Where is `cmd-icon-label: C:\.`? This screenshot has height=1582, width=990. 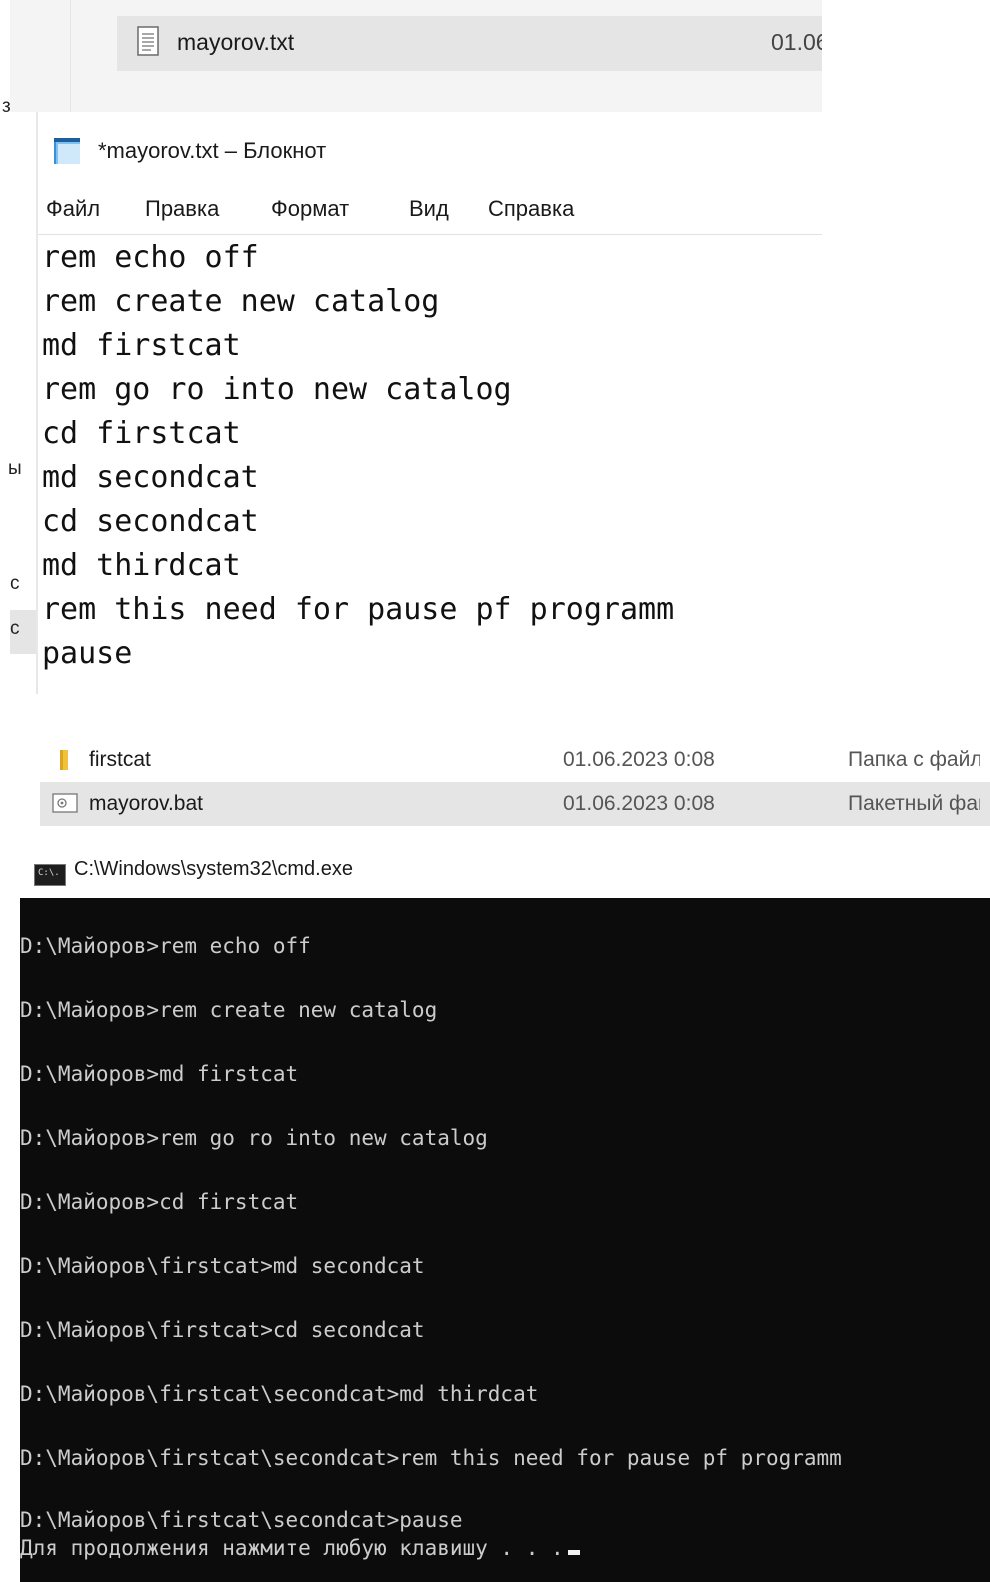 cmd-icon-label: C:\. is located at coordinates (49, 873).